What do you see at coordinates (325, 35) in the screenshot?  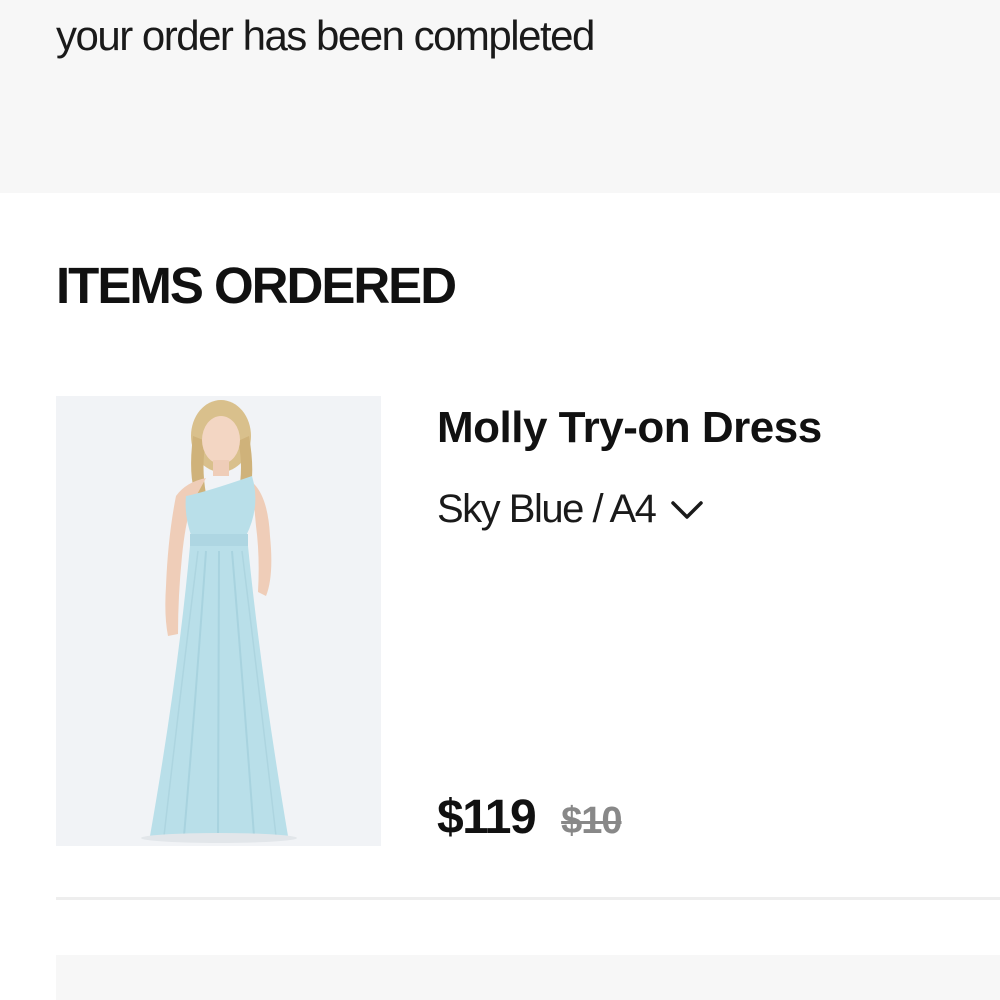 I see `order-complete-message: your order has been completed` at bounding box center [325, 35].